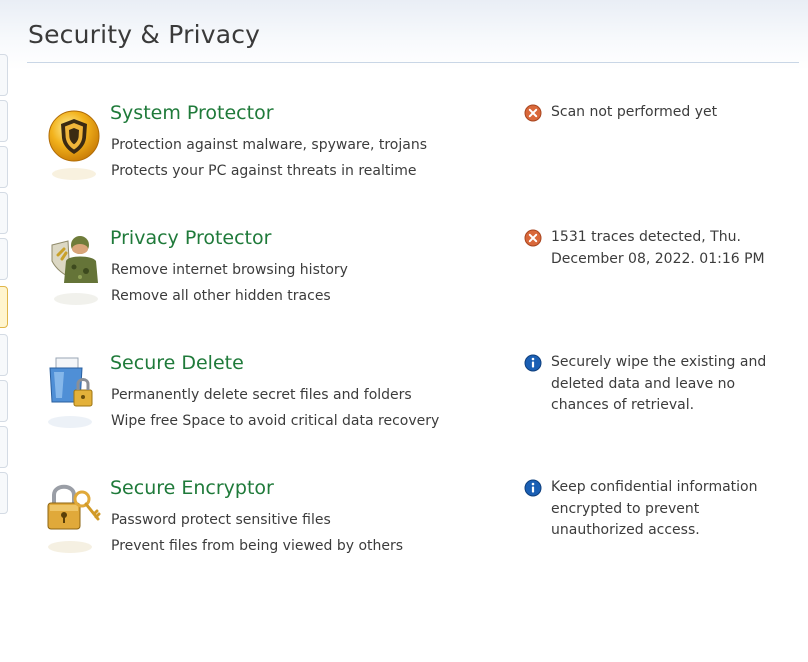 This screenshot has width=808, height=662. I want to click on shield-icon, so click(74, 148).